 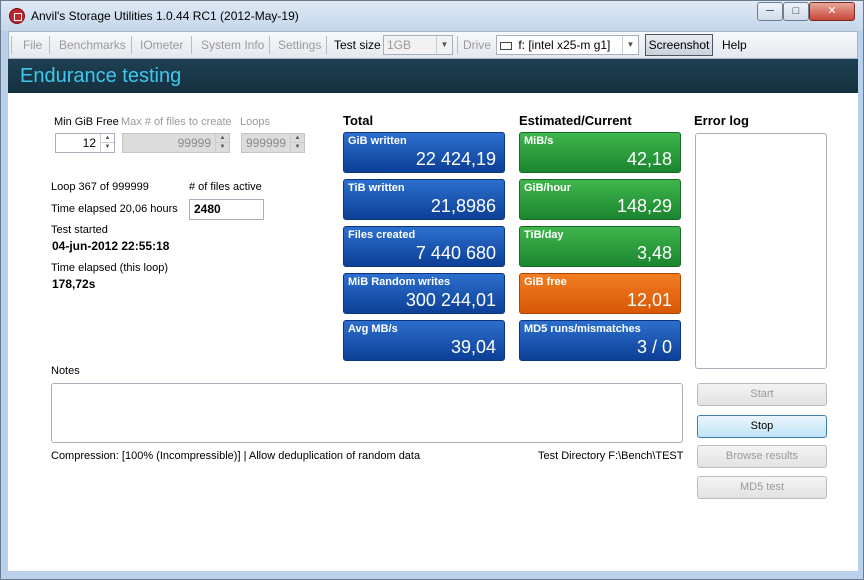 What do you see at coordinates (600, 152) in the screenshot?
I see `tile-mibs: MiB/s 42,18` at bounding box center [600, 152].